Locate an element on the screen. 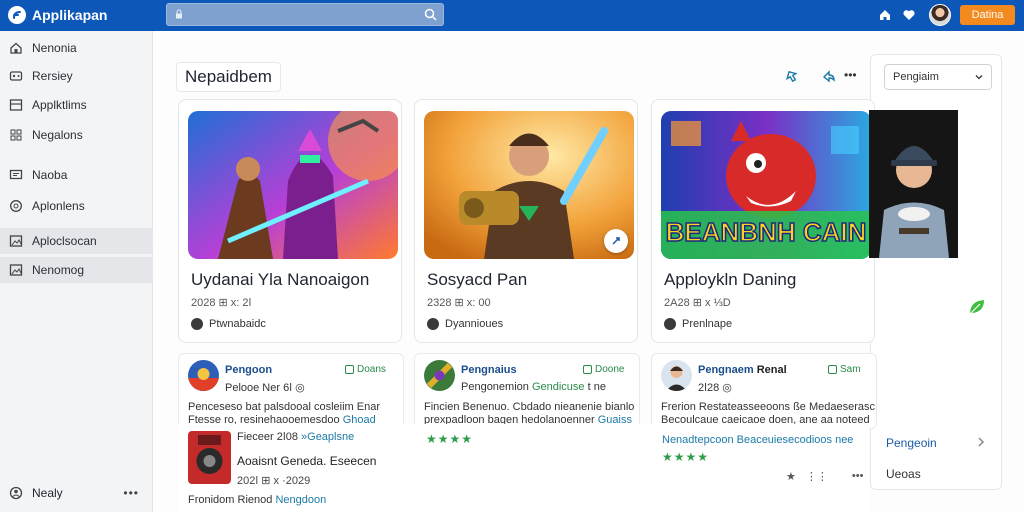  sidebar-item-label: Naoba is located at coordinates (50, 175).